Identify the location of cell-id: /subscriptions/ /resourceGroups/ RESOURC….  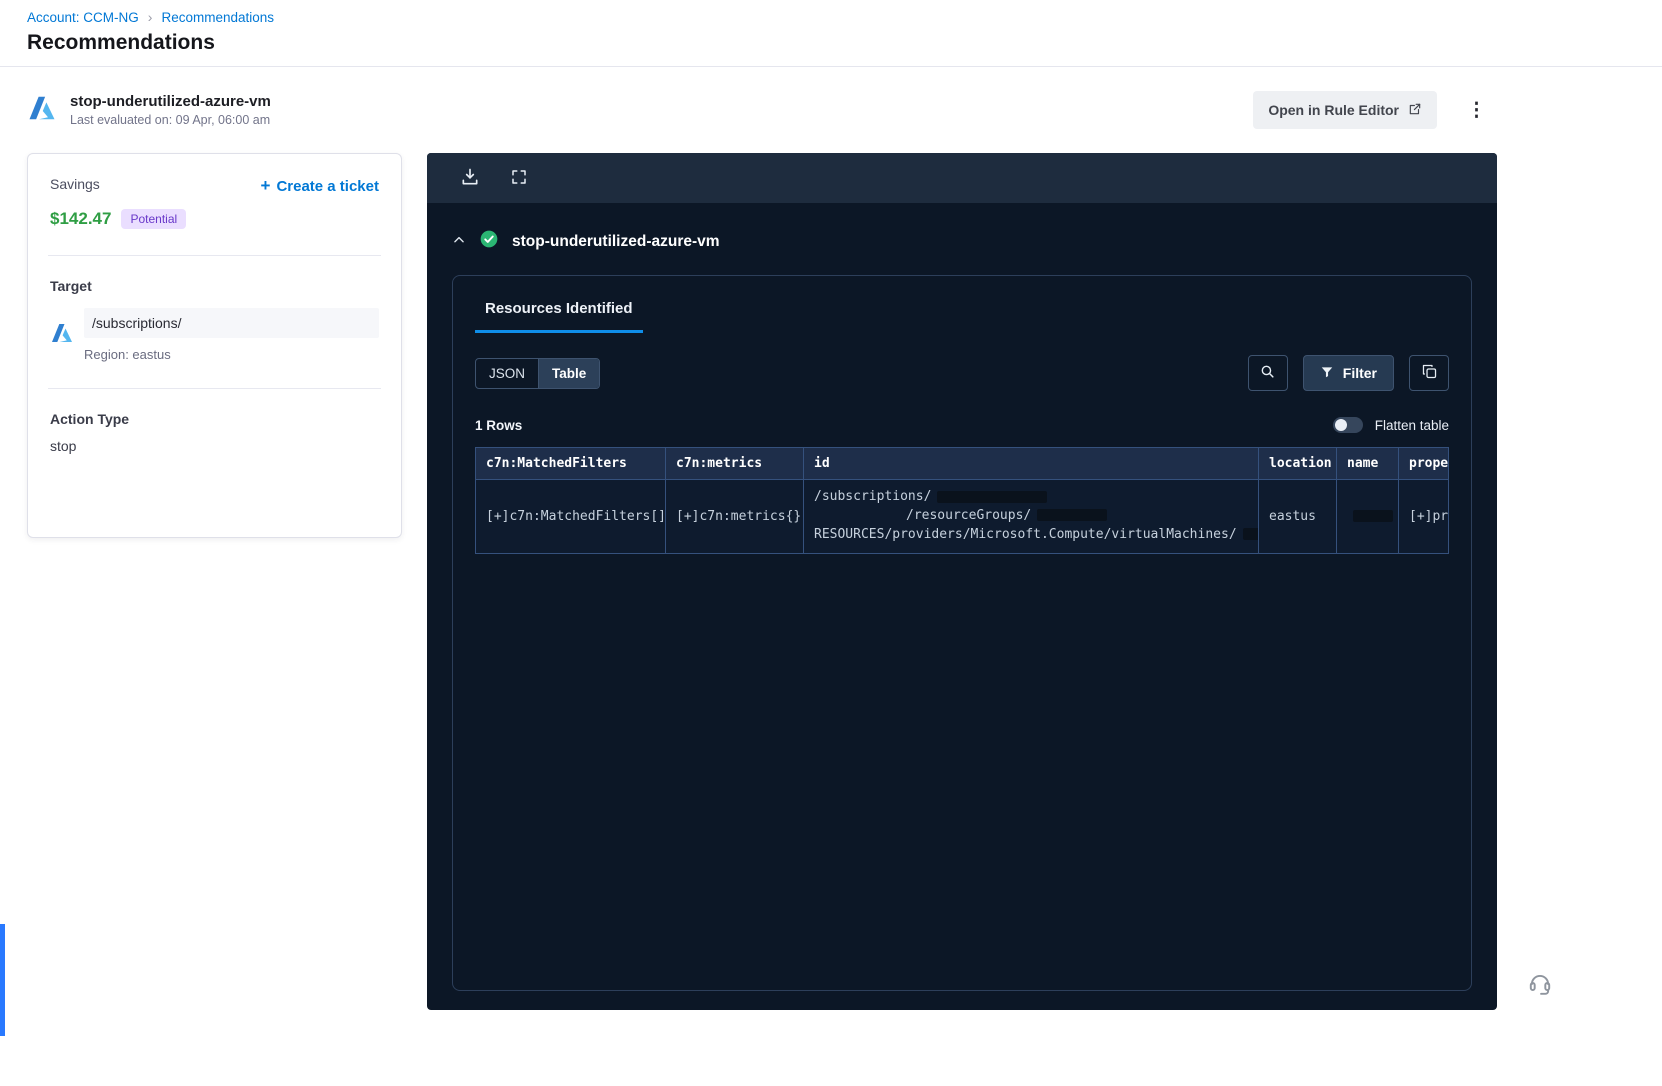
(1031, 516).